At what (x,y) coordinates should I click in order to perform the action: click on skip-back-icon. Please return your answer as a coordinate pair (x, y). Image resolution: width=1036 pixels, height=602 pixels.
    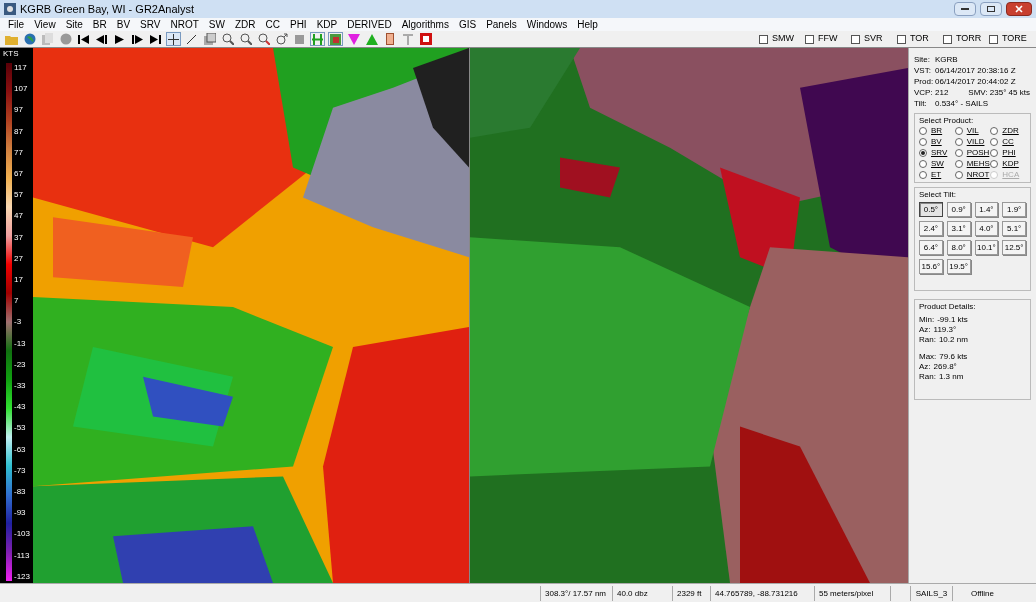
    Looking at the image, I should click on (83, 39).